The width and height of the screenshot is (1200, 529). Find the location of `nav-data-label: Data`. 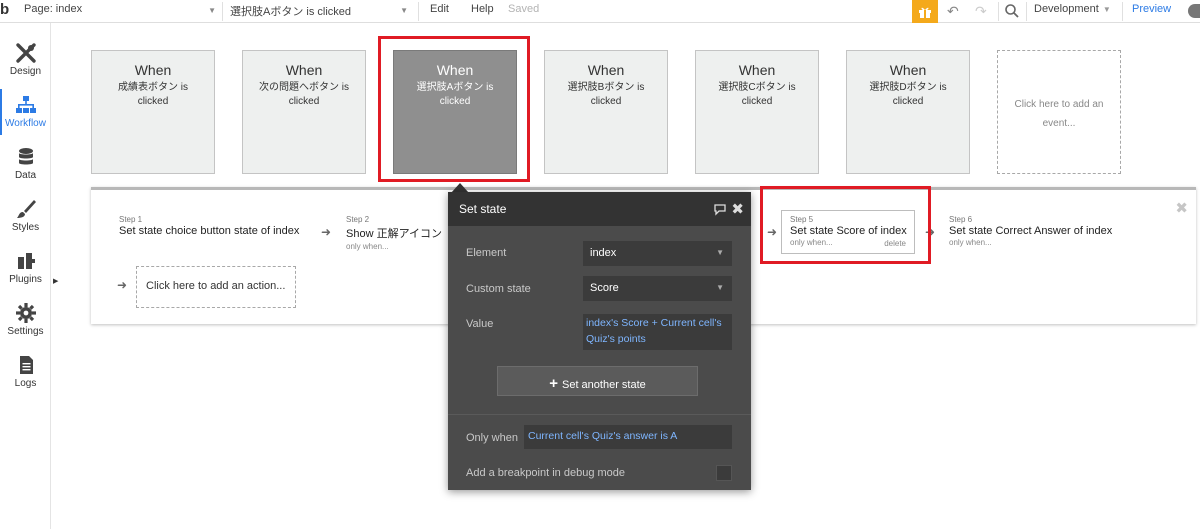

nav-data-label: Data is located at coordinates (25, 175).